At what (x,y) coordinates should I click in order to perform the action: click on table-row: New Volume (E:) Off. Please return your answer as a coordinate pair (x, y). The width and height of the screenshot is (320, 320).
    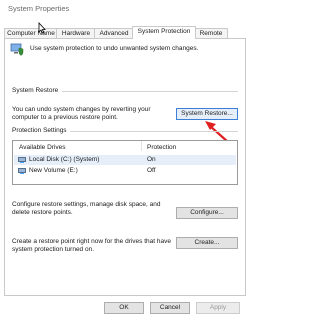
    Looking at the image, I should click on (125, 171).